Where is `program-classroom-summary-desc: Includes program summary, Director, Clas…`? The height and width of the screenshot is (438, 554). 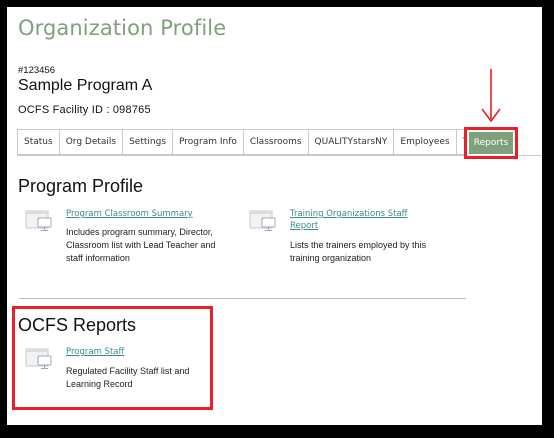 program-classroom-summary-desc: Includes program summary, Director, Clas… is located at coordinates (140, 245).